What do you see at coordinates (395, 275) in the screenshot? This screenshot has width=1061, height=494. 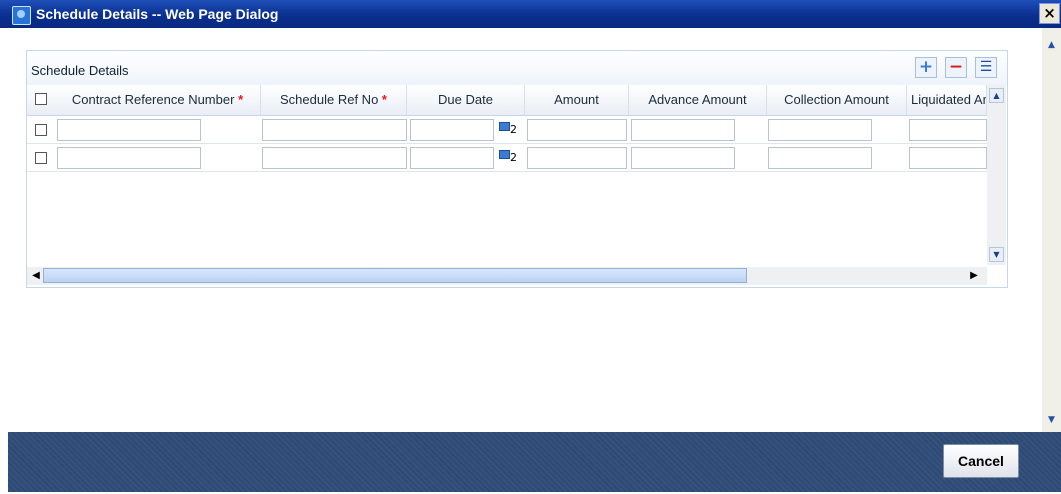 I see `grid-horizontal-scroll-thumb` at bounding box center [395, 275].